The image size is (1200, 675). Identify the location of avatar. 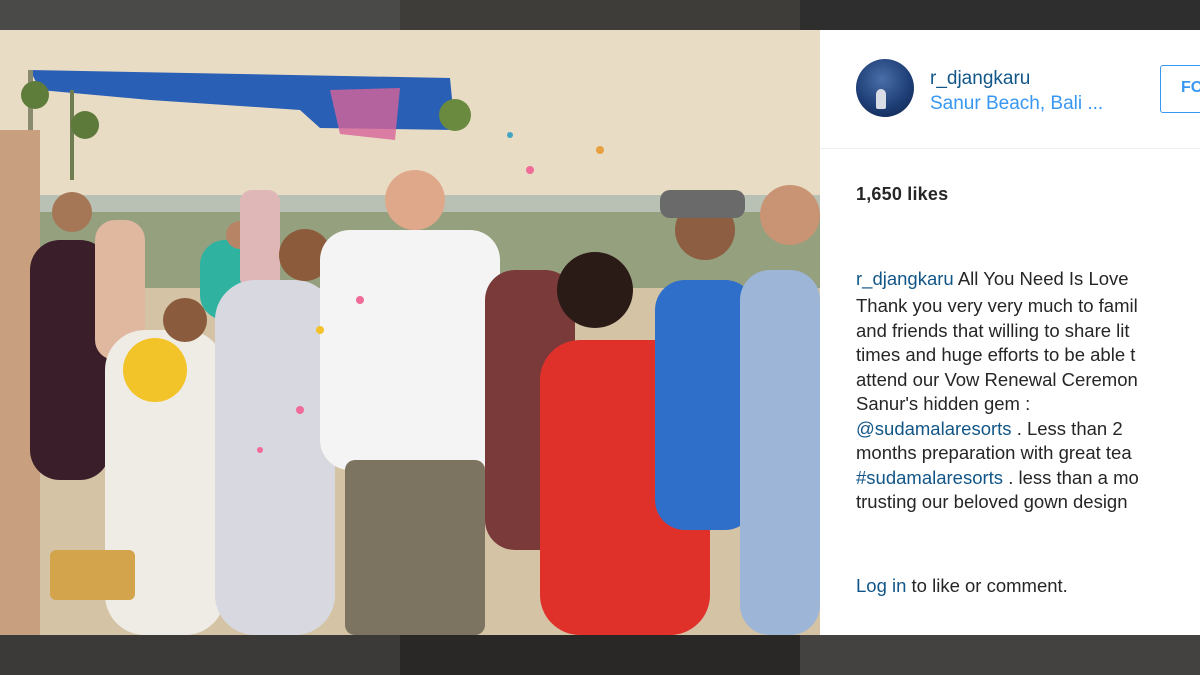
(885, 88).